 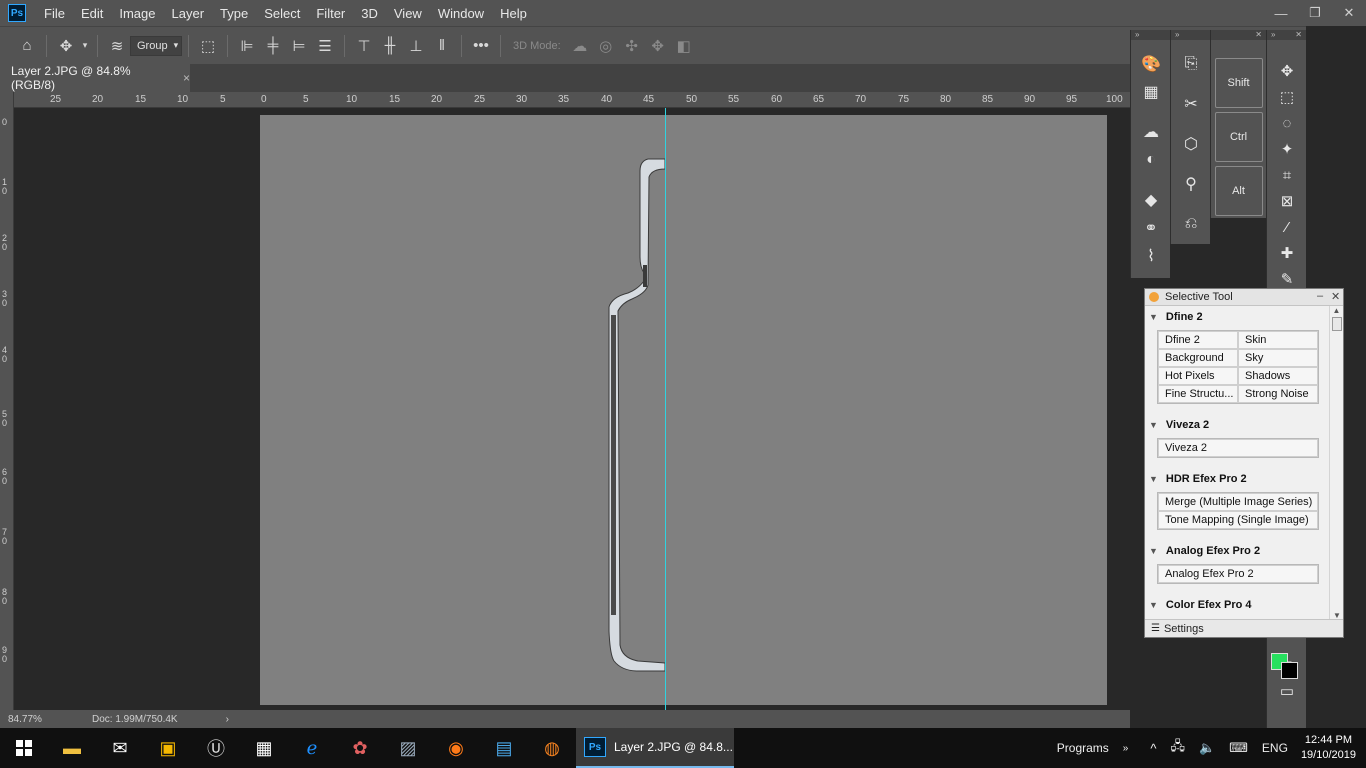 I want to click on paint-icon: ✿, so click(x=360, y=748).